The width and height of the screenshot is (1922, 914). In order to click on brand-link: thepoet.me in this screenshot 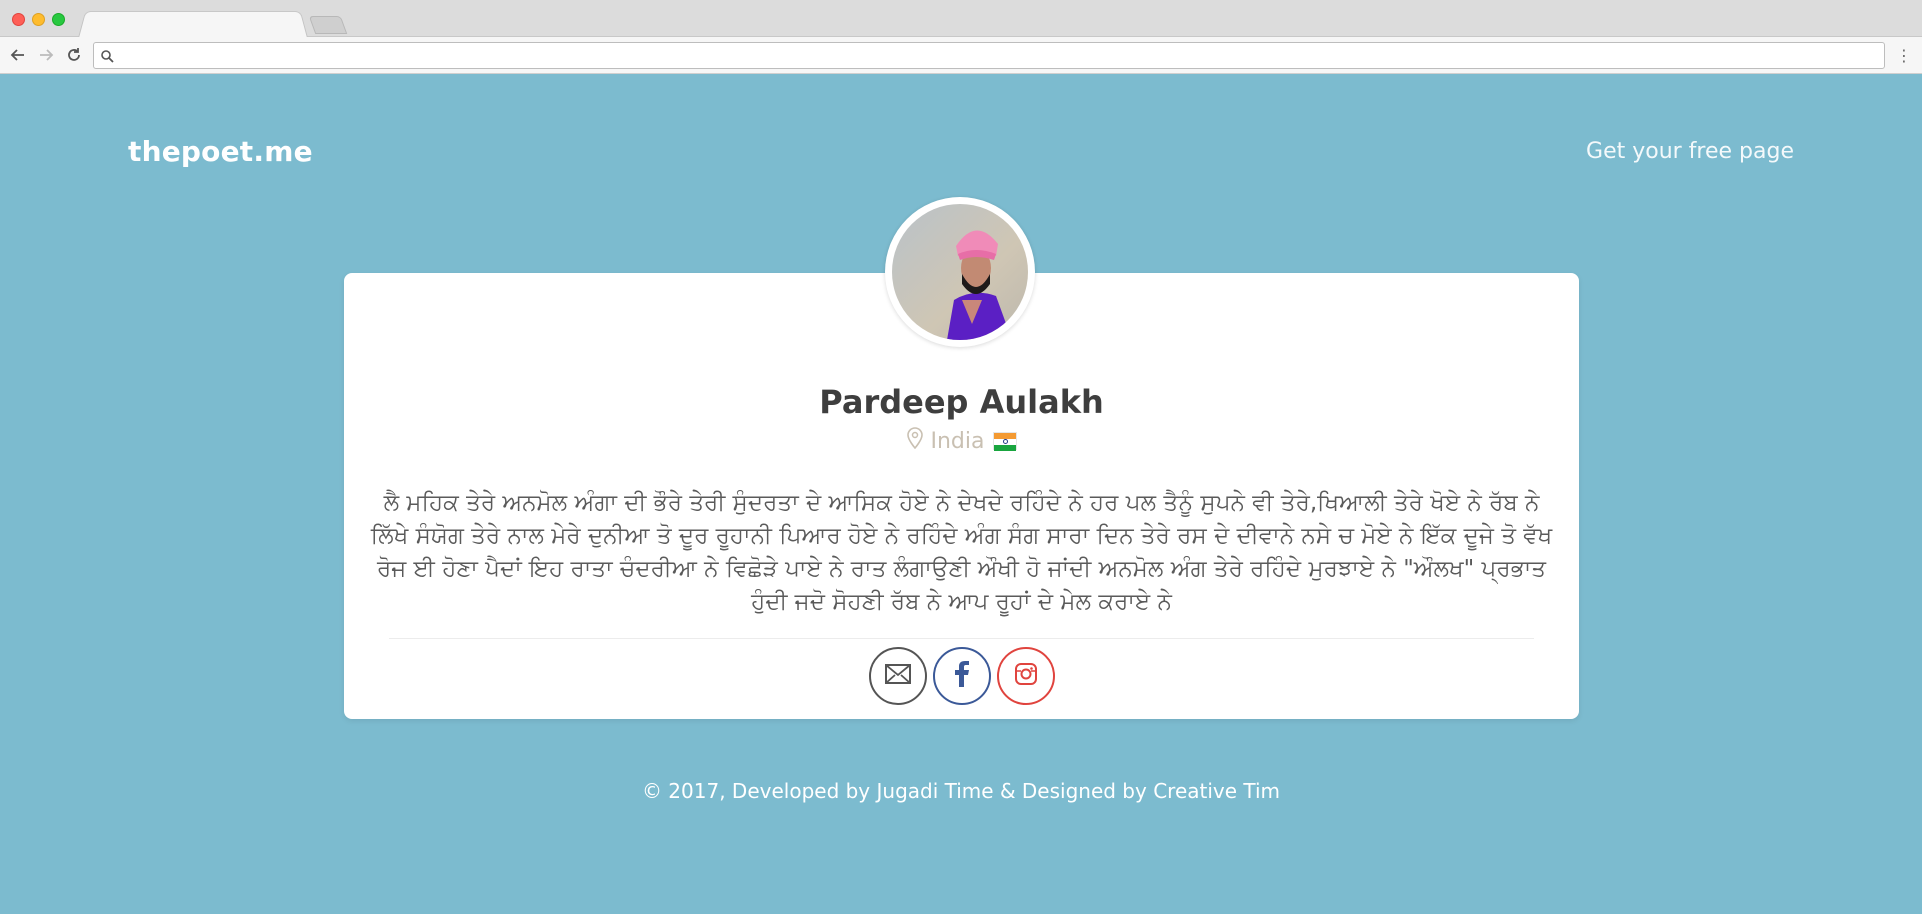, I will do `click(220, 151)`.